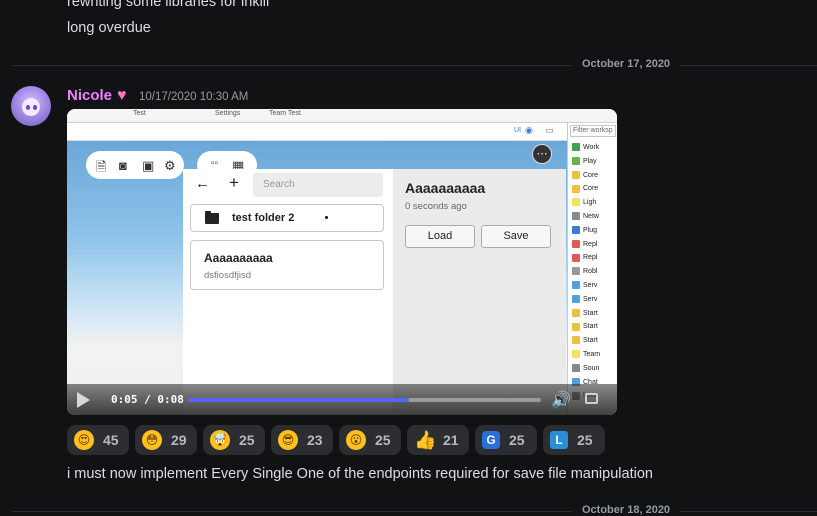 The height and width of the screenshot is (516, 817). What do you see at coordinates (574, 440) in the screenshot?
I see `reaction-button: L 25` at bounding box center [574, 440].